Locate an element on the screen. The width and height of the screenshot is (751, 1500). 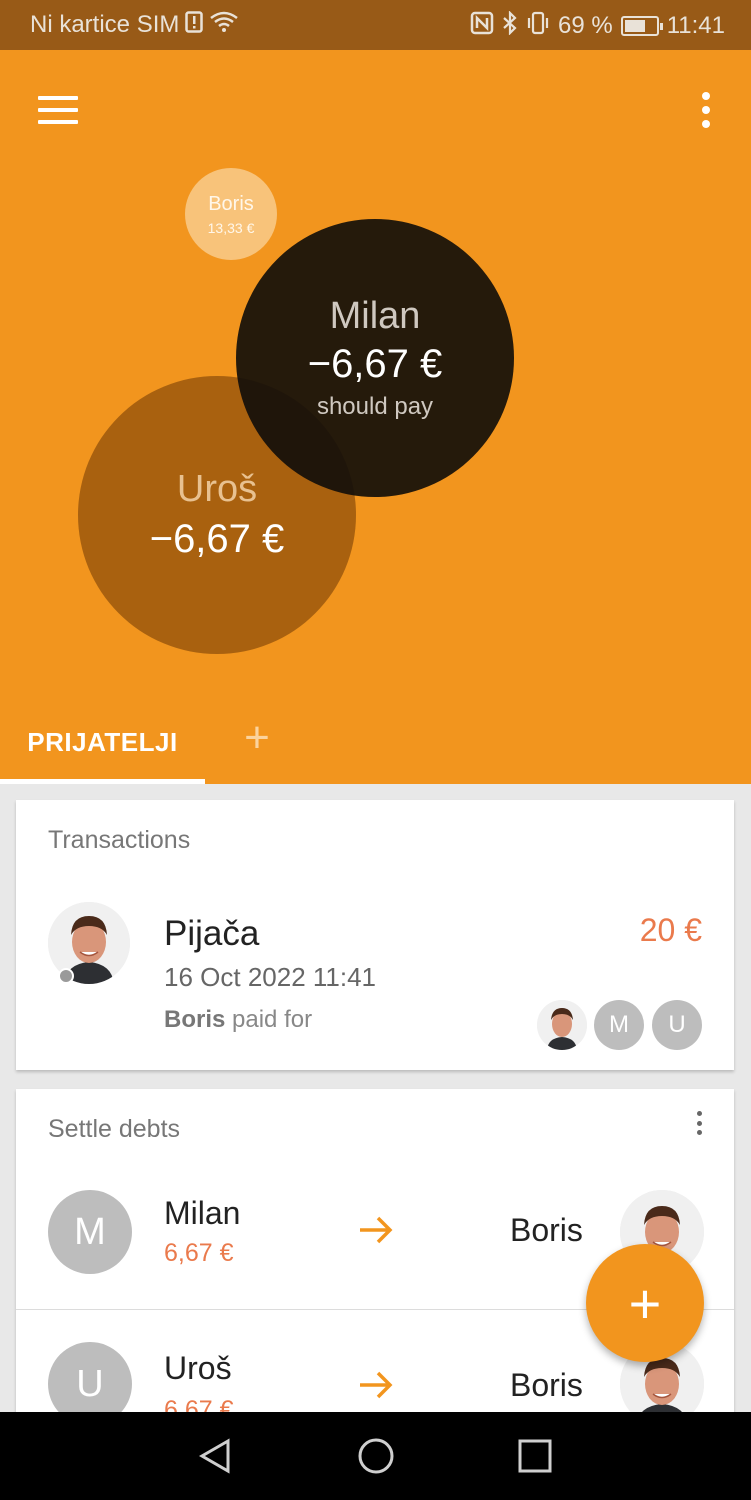
payer-name: Boris is located at coordinates (195, 1019).